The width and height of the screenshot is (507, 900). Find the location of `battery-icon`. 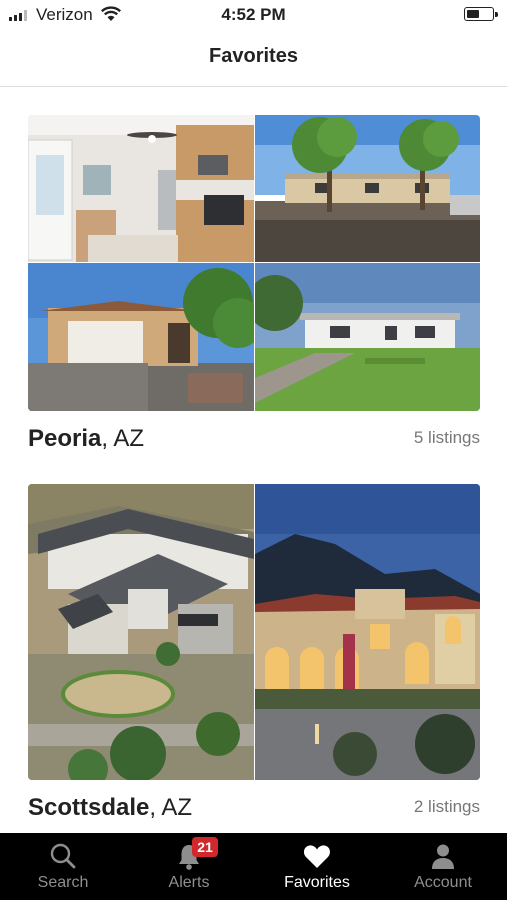

battery-icon is located at coordinates (481, 14).